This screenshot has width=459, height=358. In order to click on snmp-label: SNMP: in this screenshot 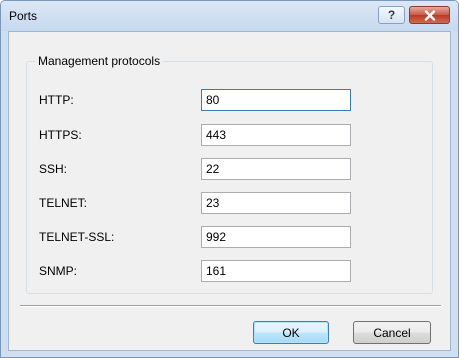, I will do `click(58, 271)`.